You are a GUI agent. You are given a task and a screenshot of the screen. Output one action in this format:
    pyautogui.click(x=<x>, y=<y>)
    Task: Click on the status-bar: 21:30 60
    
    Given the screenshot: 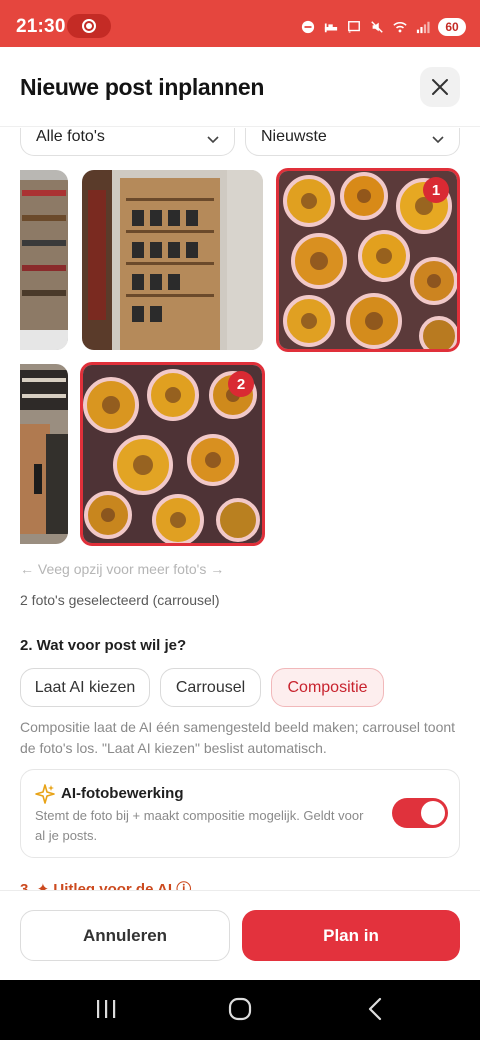 What is the action you would take?
    pyautogui.click(x=240, y=23)
    